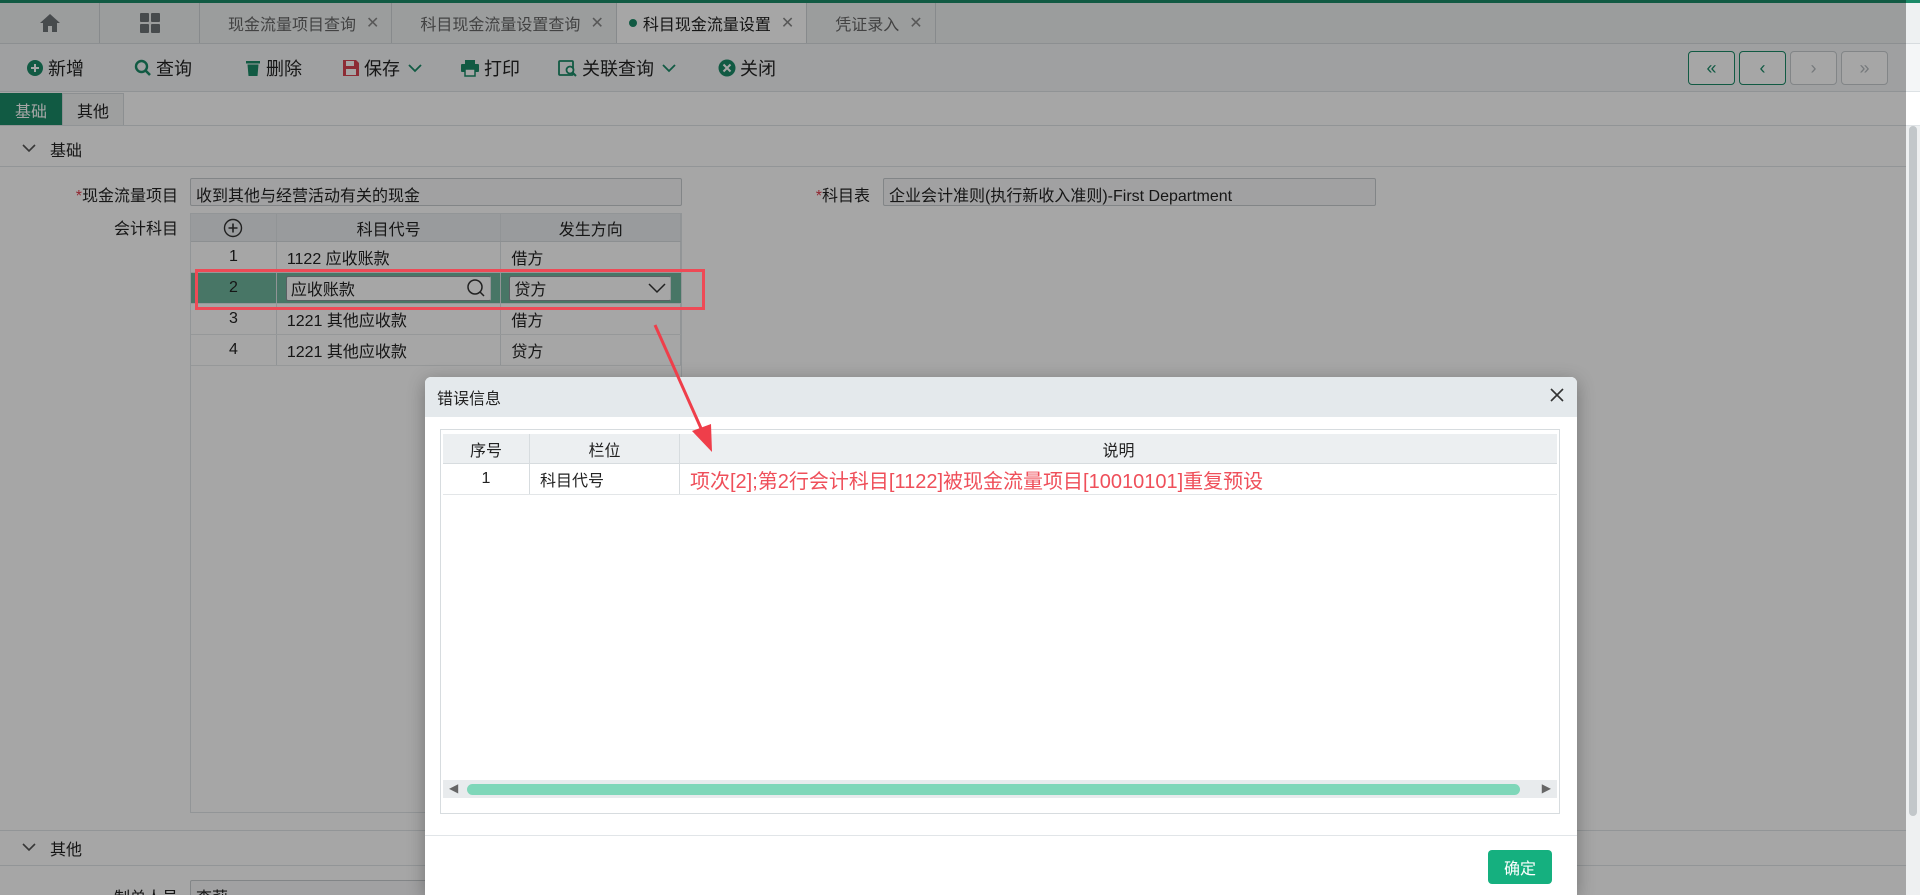 The image size is (1920, 895). What do you see at coordinates (1000, 449) in the screenshot?
I see `error-table-header: 序号 栏位 说明` at bounding box center [1000, 449].